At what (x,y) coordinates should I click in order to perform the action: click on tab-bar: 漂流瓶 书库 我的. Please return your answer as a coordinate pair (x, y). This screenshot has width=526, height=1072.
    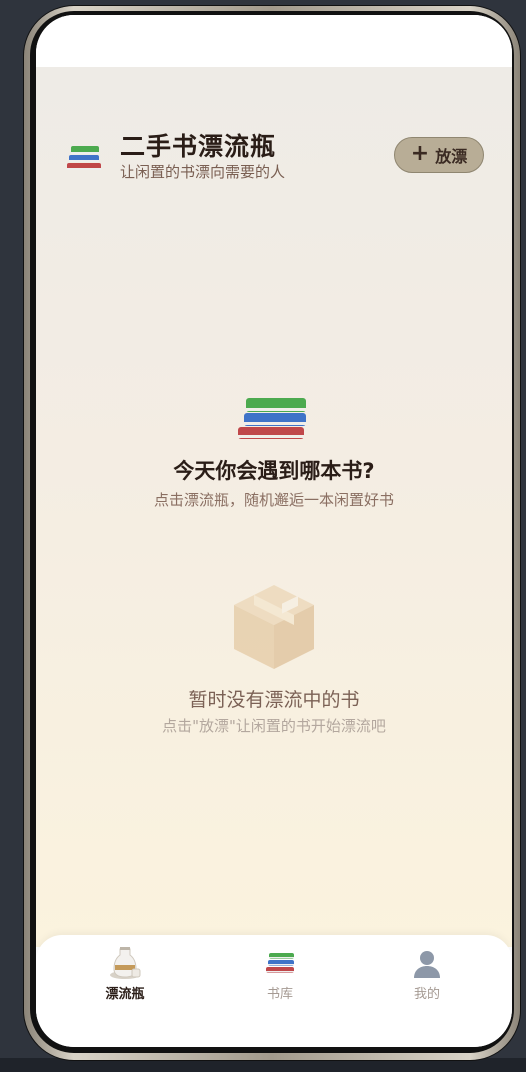
    Looking at the image, I should click on (274, 991).